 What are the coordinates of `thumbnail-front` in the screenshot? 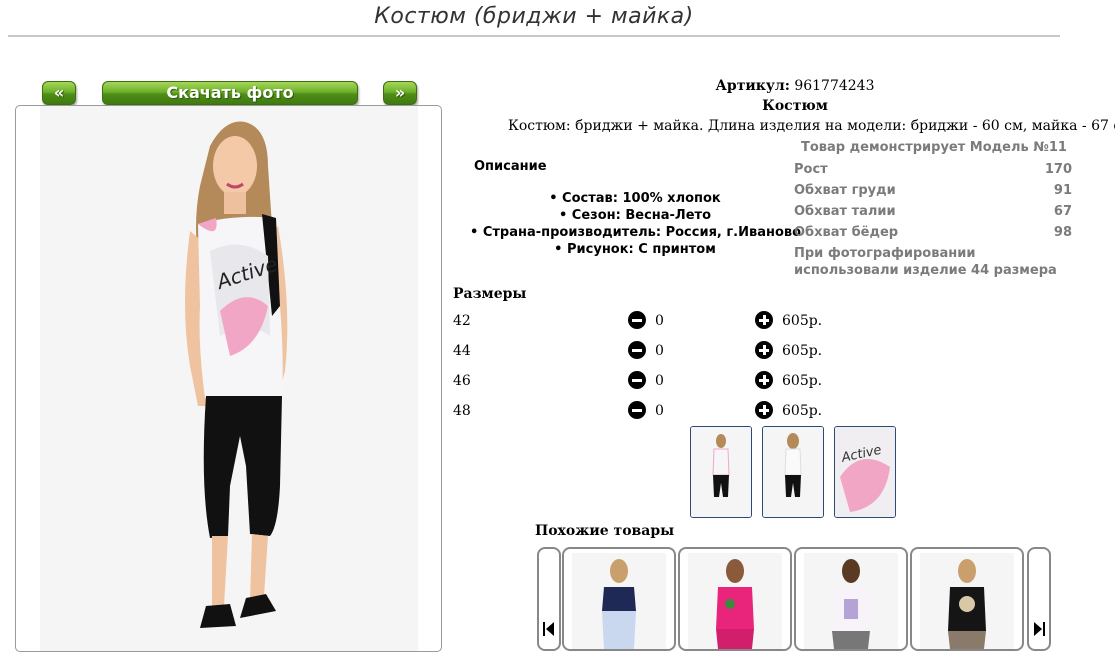 It's located at (721, 472).